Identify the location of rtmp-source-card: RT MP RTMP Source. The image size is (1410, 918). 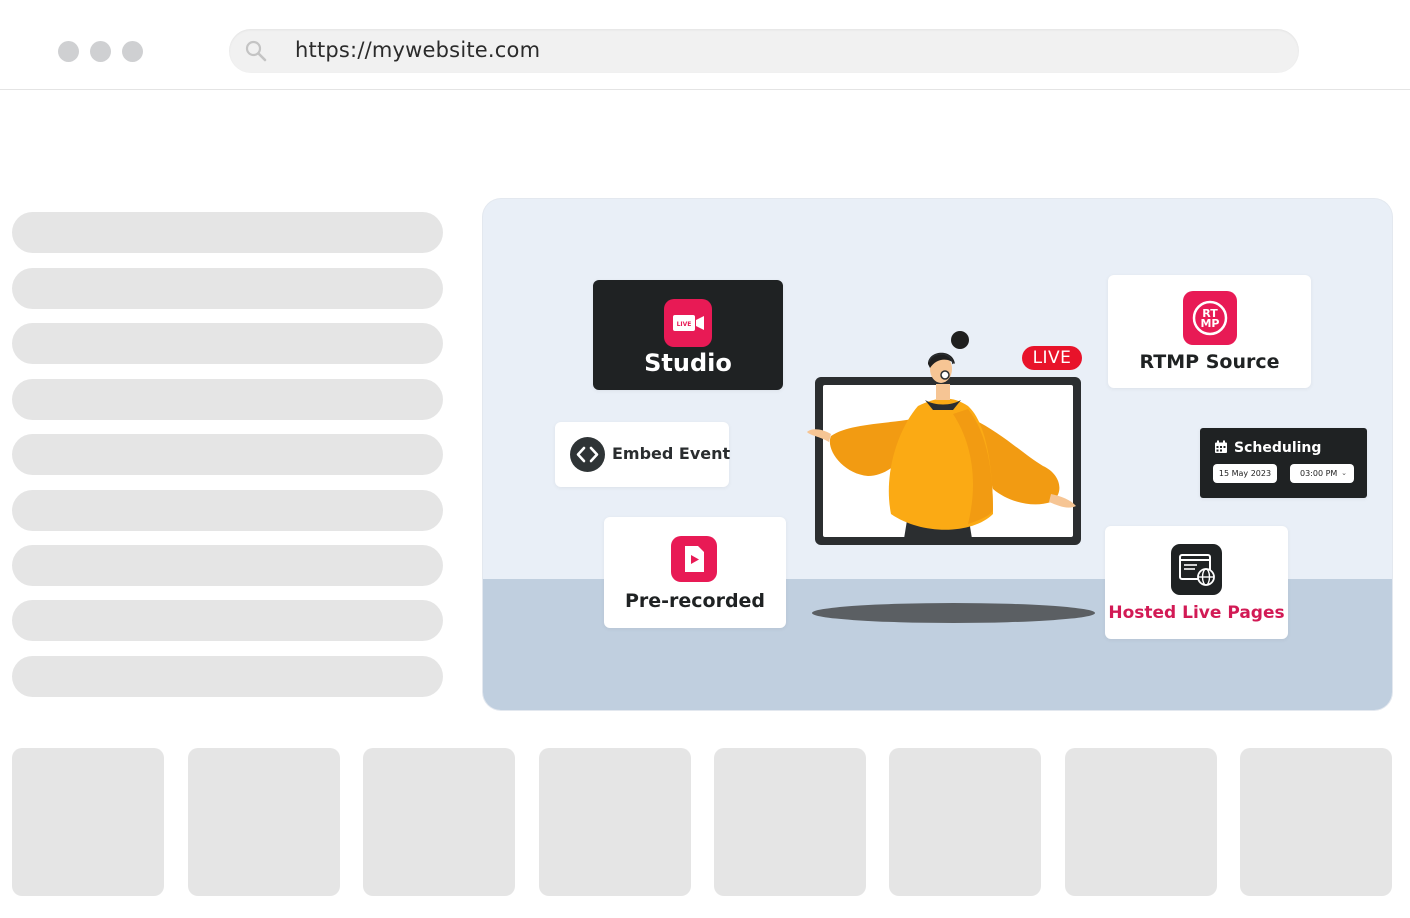
(1209, 331).